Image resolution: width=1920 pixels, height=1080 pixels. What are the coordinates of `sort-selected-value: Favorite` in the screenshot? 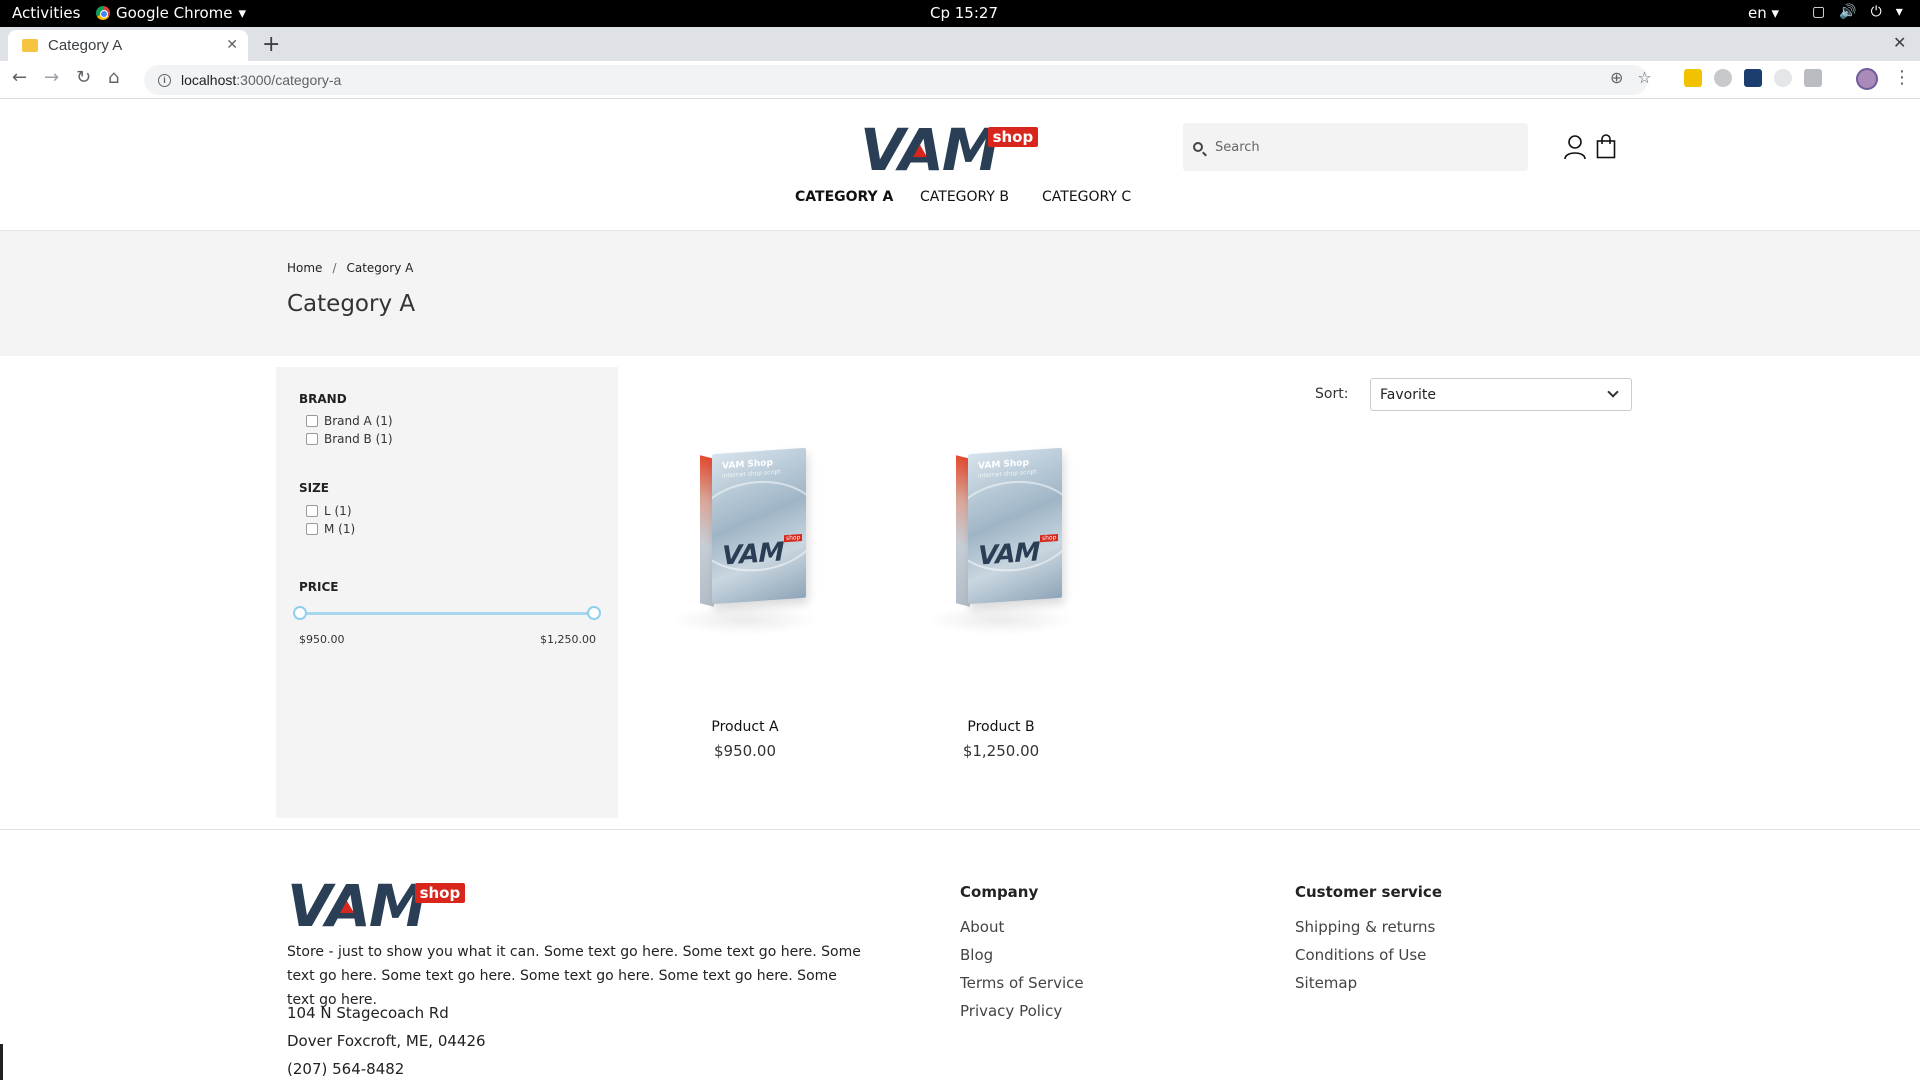 It's located at (1408, 394).